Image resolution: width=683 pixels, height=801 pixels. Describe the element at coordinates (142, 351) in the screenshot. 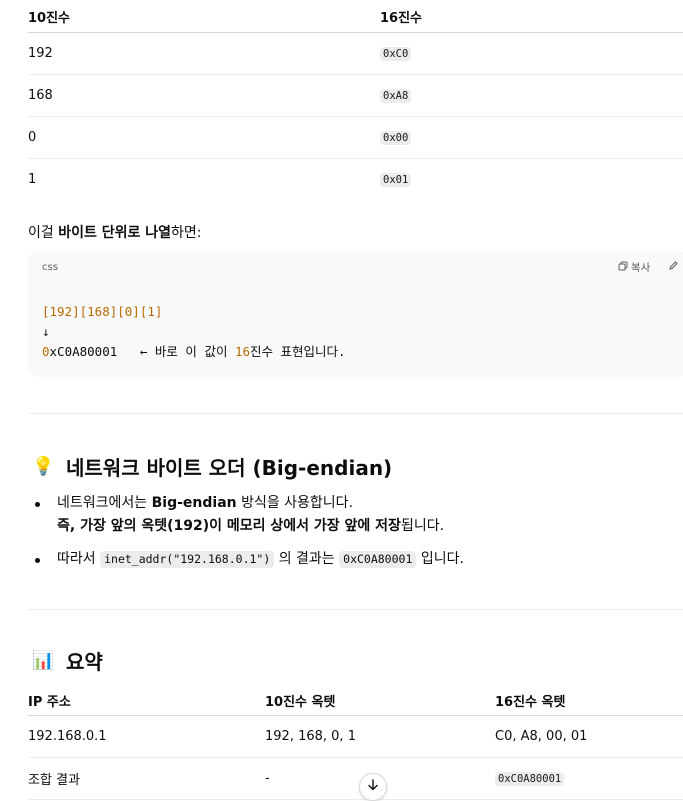

I see `code-text: xC0A80001 ← 바로 이 값이` at that location.